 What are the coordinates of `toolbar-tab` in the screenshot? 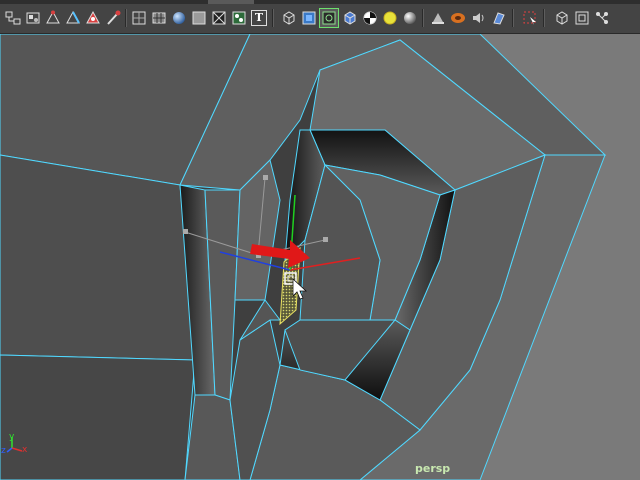 It's located at (231, 2).